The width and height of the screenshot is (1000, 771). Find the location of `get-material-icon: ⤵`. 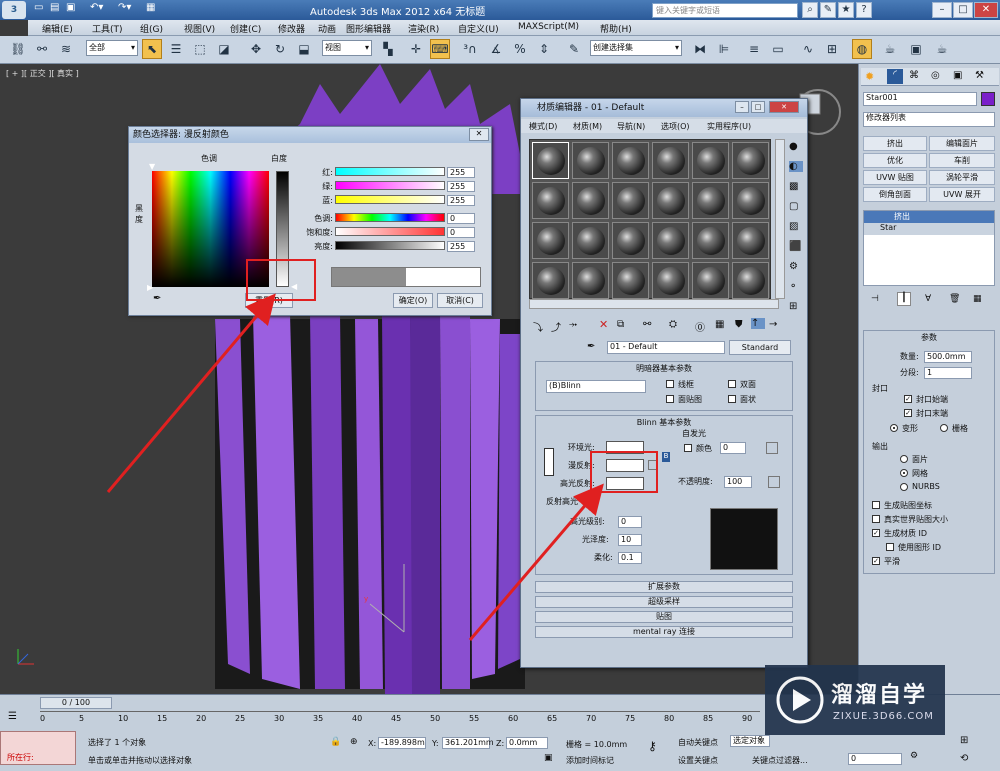

get-material-icon: ⤵ is located at coordinates (538, 326).